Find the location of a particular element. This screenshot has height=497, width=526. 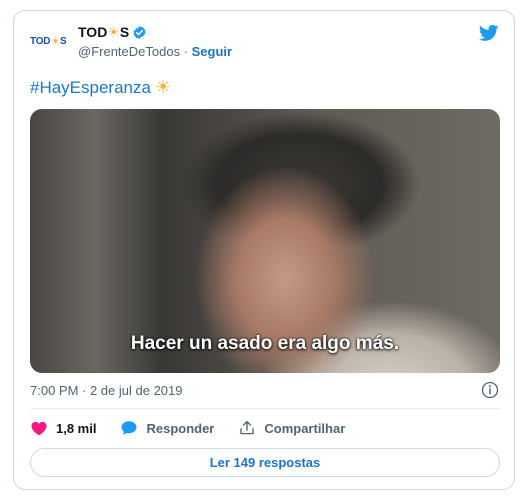

avatar: TOD ☀ S is located at coordinates (52, 41).